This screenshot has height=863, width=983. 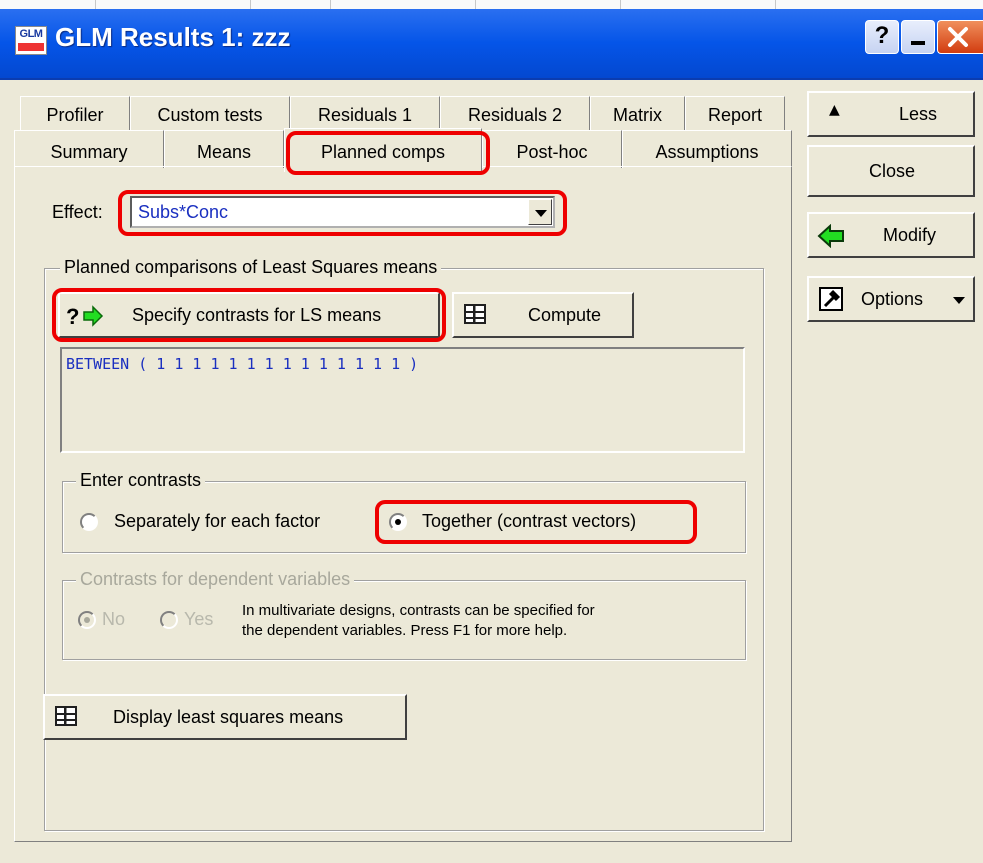 I want to click on effect-value: Subs*Conc, so click(x=183, y=212).